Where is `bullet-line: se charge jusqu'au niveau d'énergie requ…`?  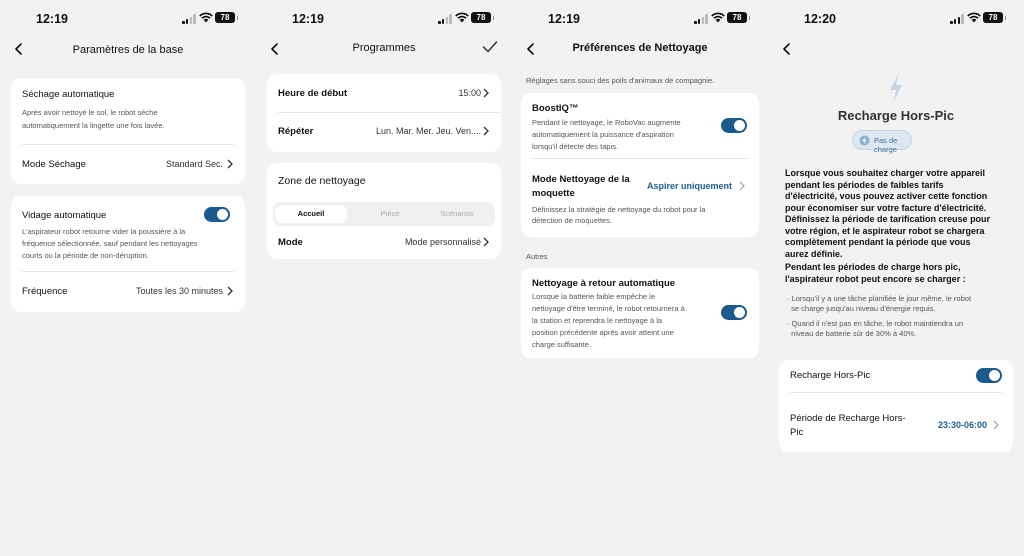 bullet-line: se charge jusqu'au niveau d'énergie requ… is located at coordinates (861, 308).